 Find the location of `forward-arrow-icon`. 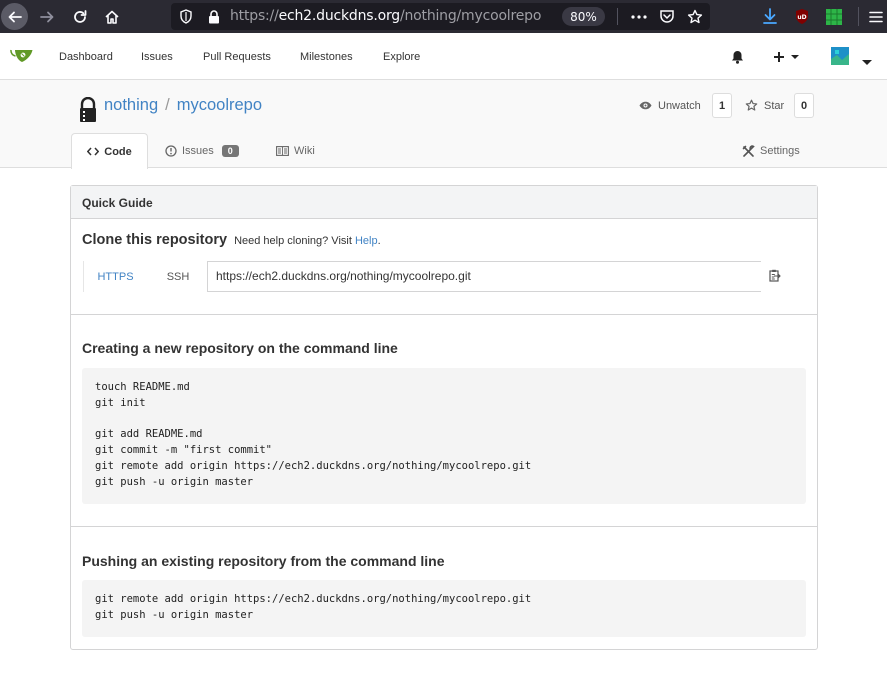

forward-arrow-icon is located at coordinates (46, 16).